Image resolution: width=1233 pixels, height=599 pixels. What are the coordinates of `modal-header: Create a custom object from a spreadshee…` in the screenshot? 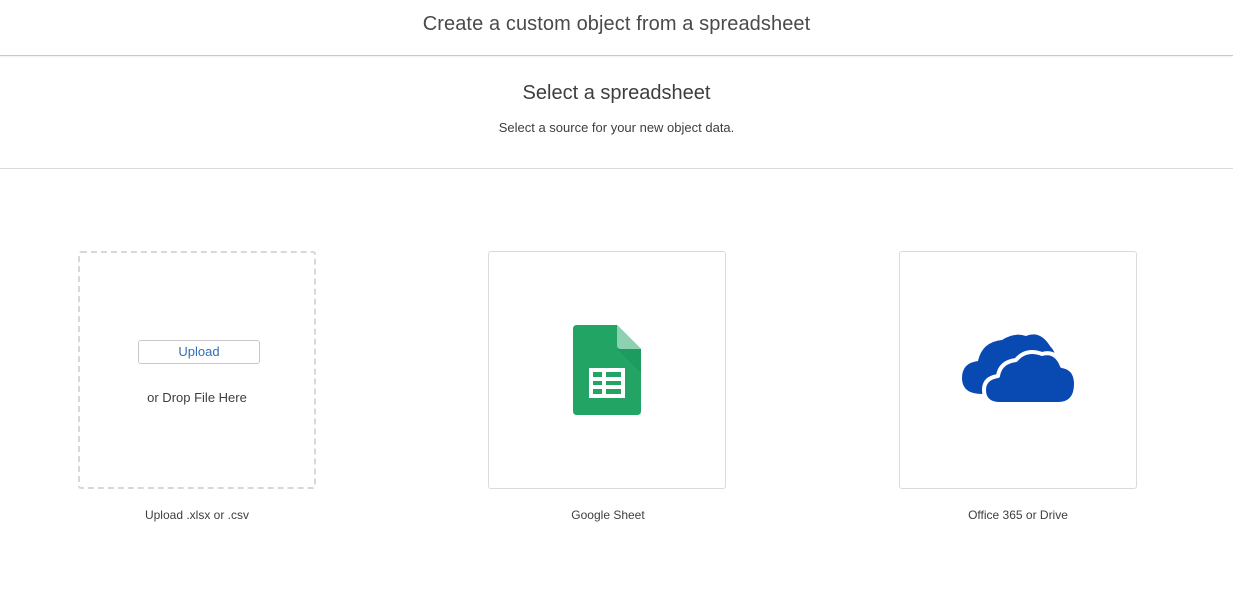 It's located at (616, 28).